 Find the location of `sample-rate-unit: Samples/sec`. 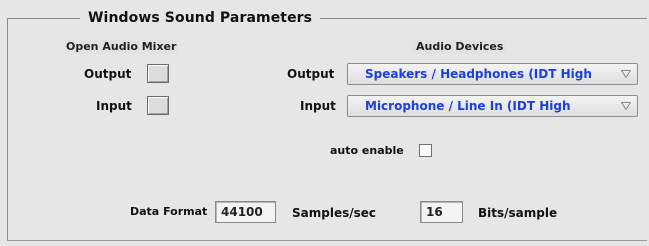

sample-rate-unit: Samples/sec is located at coordinates (334, 213).